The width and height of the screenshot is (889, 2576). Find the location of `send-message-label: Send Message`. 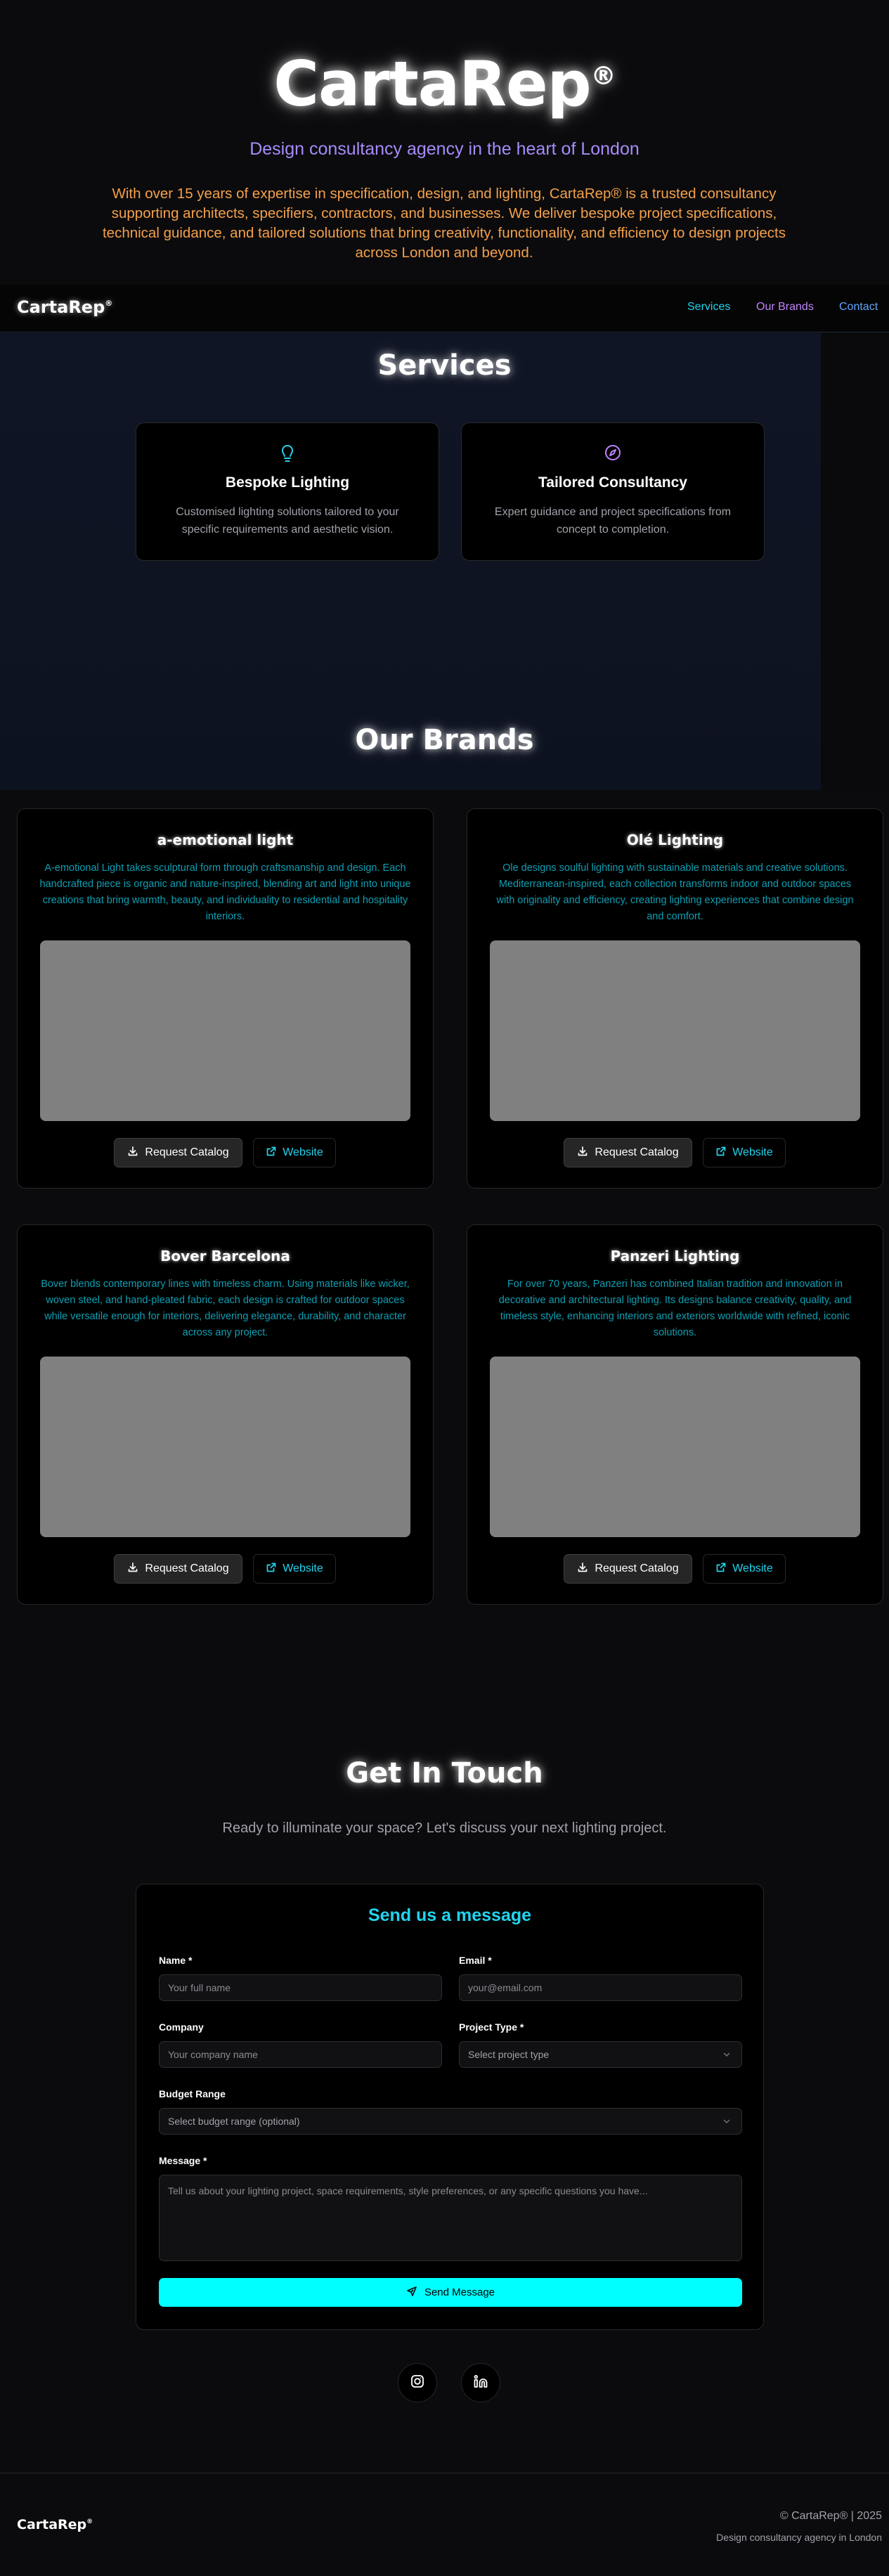

send-message-label: Send Message is located at coordinates (460, 2292).